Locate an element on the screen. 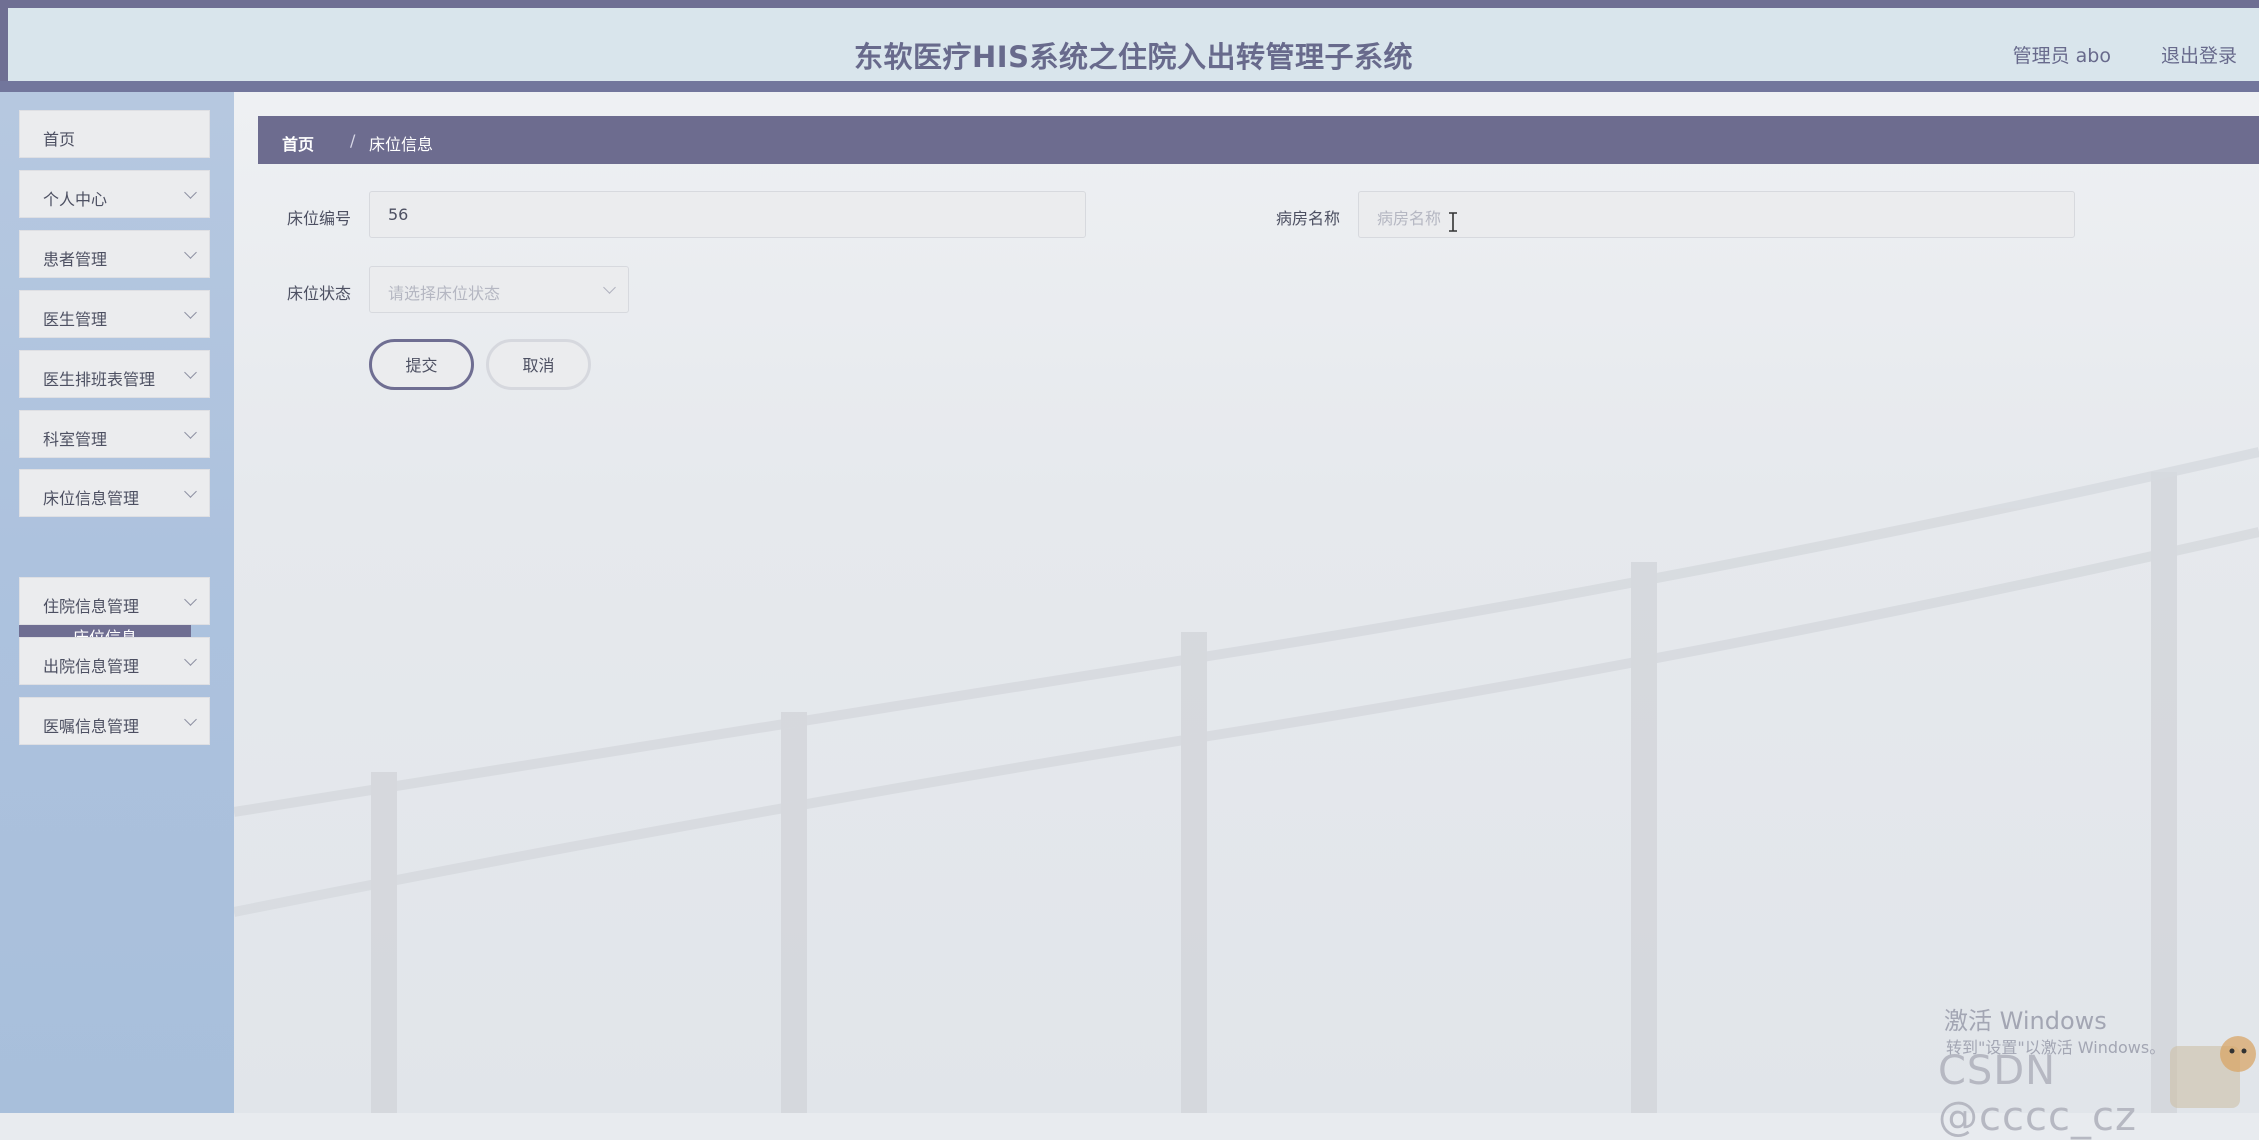 Image resolution: width=2259 pixels, height=1140 pixels. windows-activation-title: 激活 Windows is located at coordinates (2025, 1021).